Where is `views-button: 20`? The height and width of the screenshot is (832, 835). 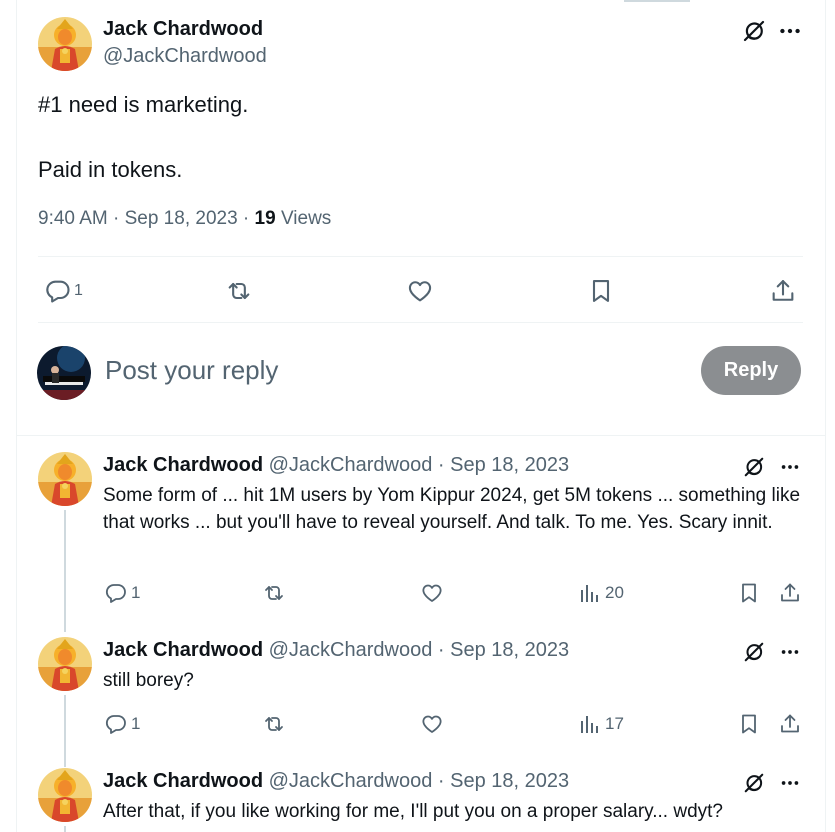
views-button: 20 is located at coordinates (601, 593).